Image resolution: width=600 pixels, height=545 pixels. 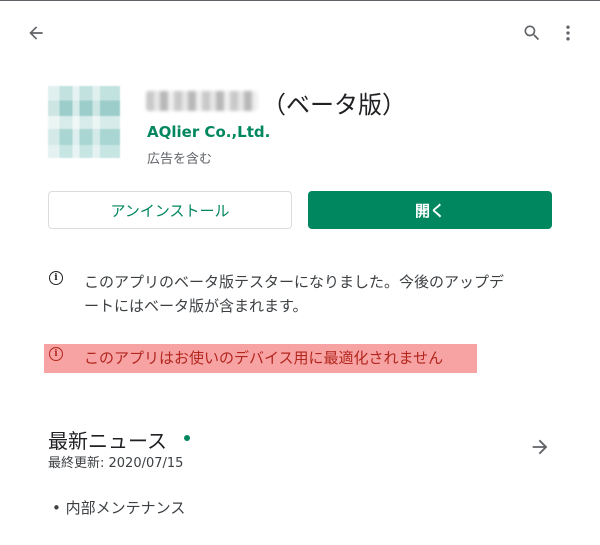 I want to click on search-icon, so click(x=532, y=33).